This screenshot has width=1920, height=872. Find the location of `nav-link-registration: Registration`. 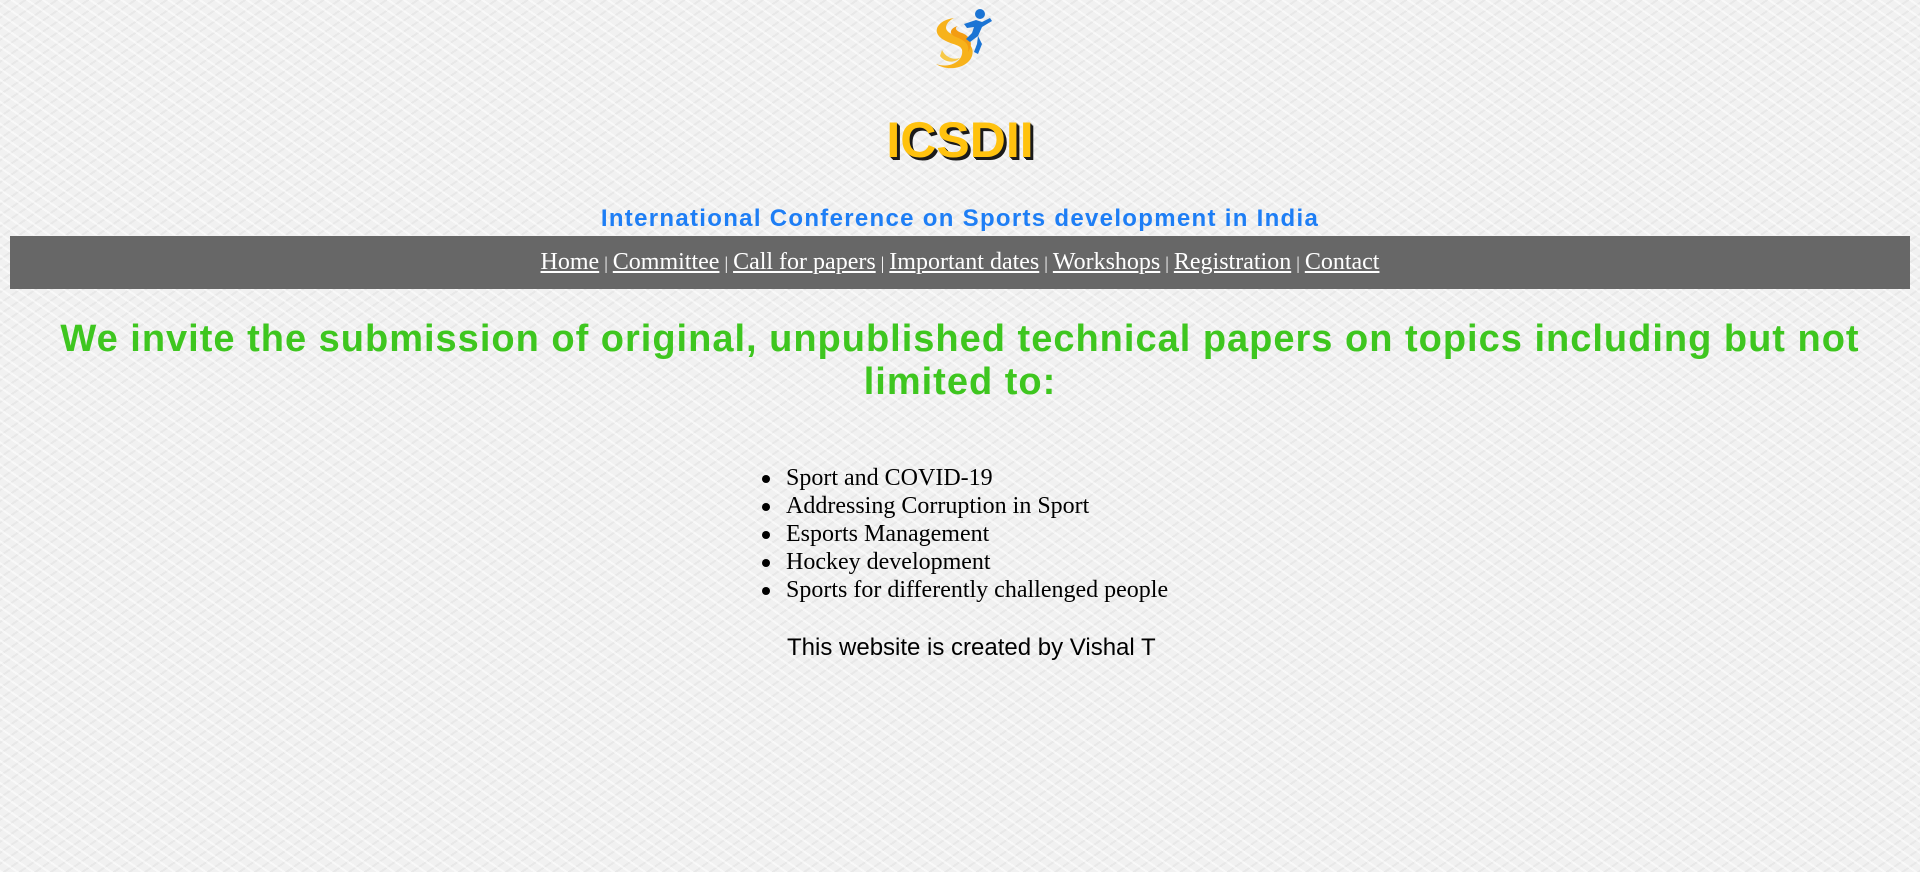

nav-link-registration: Registration is located at coordinates (1232, 262).